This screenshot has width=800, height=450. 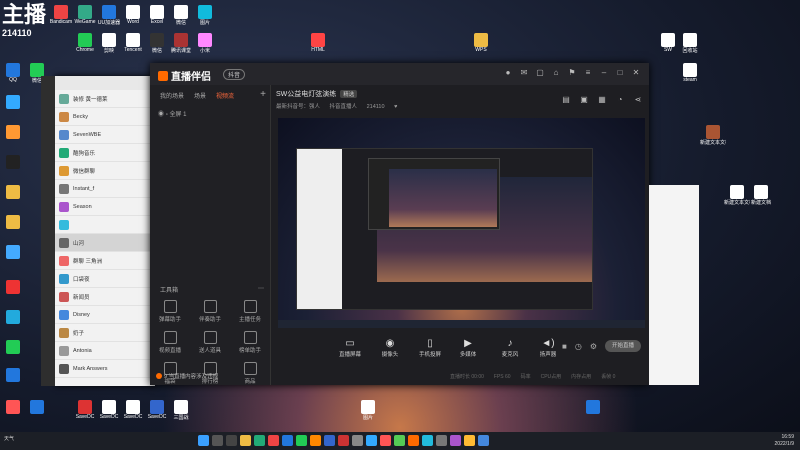 I want to click on list-item: Instant_f, so click(x=105, y=189).